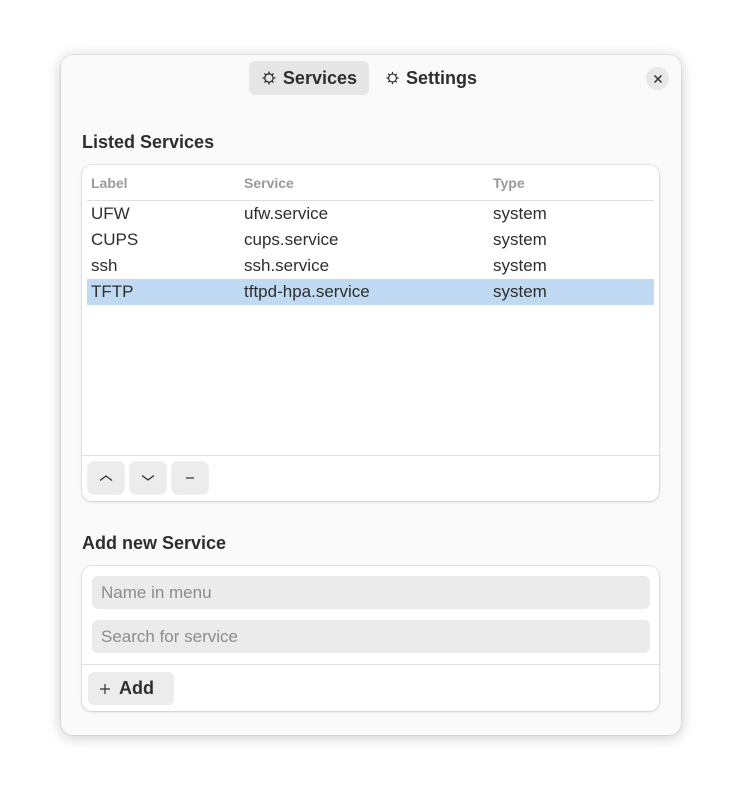 The width and height of the screenshot is (742, 802). I want to click on close-icon, so click(657, 78).